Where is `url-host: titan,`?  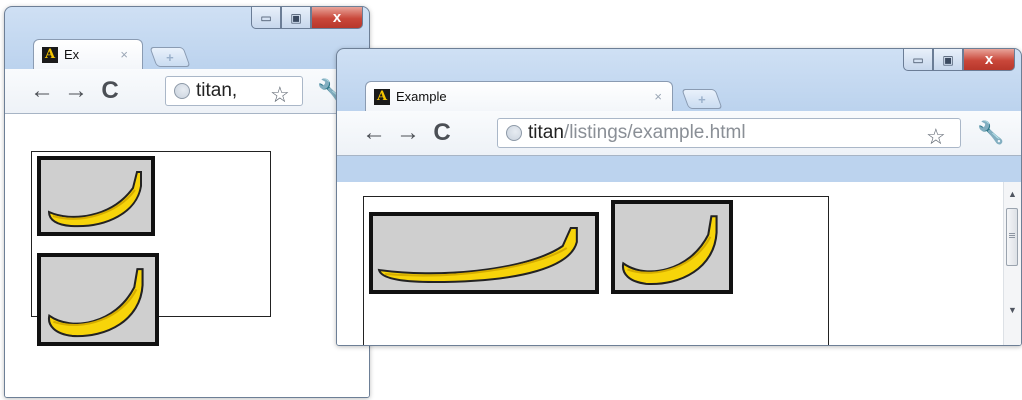 url-host: titan, is located at coordinates (217, 90).